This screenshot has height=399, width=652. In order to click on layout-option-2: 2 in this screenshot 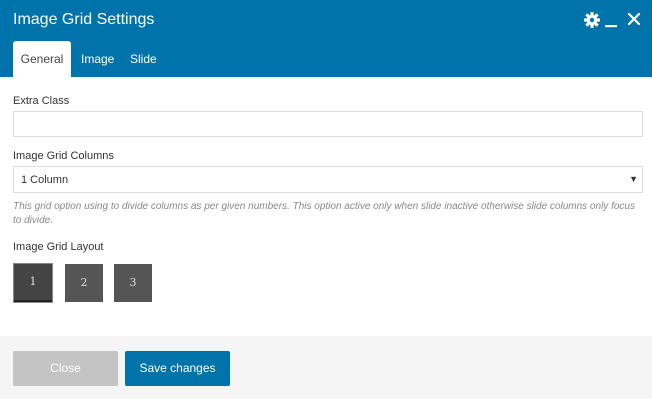, I will do `click(84, 283)`.